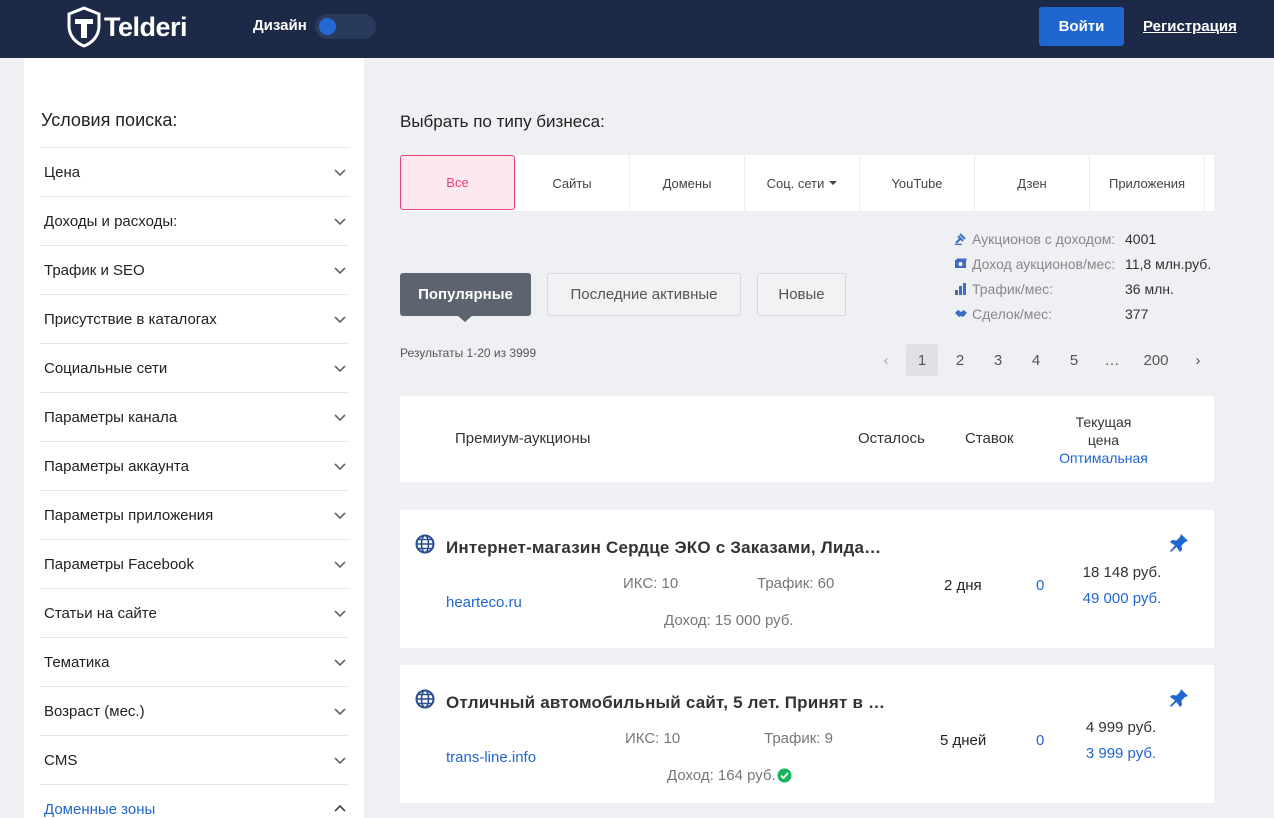  I want to click on page-button: 4, so click(1036, 360).